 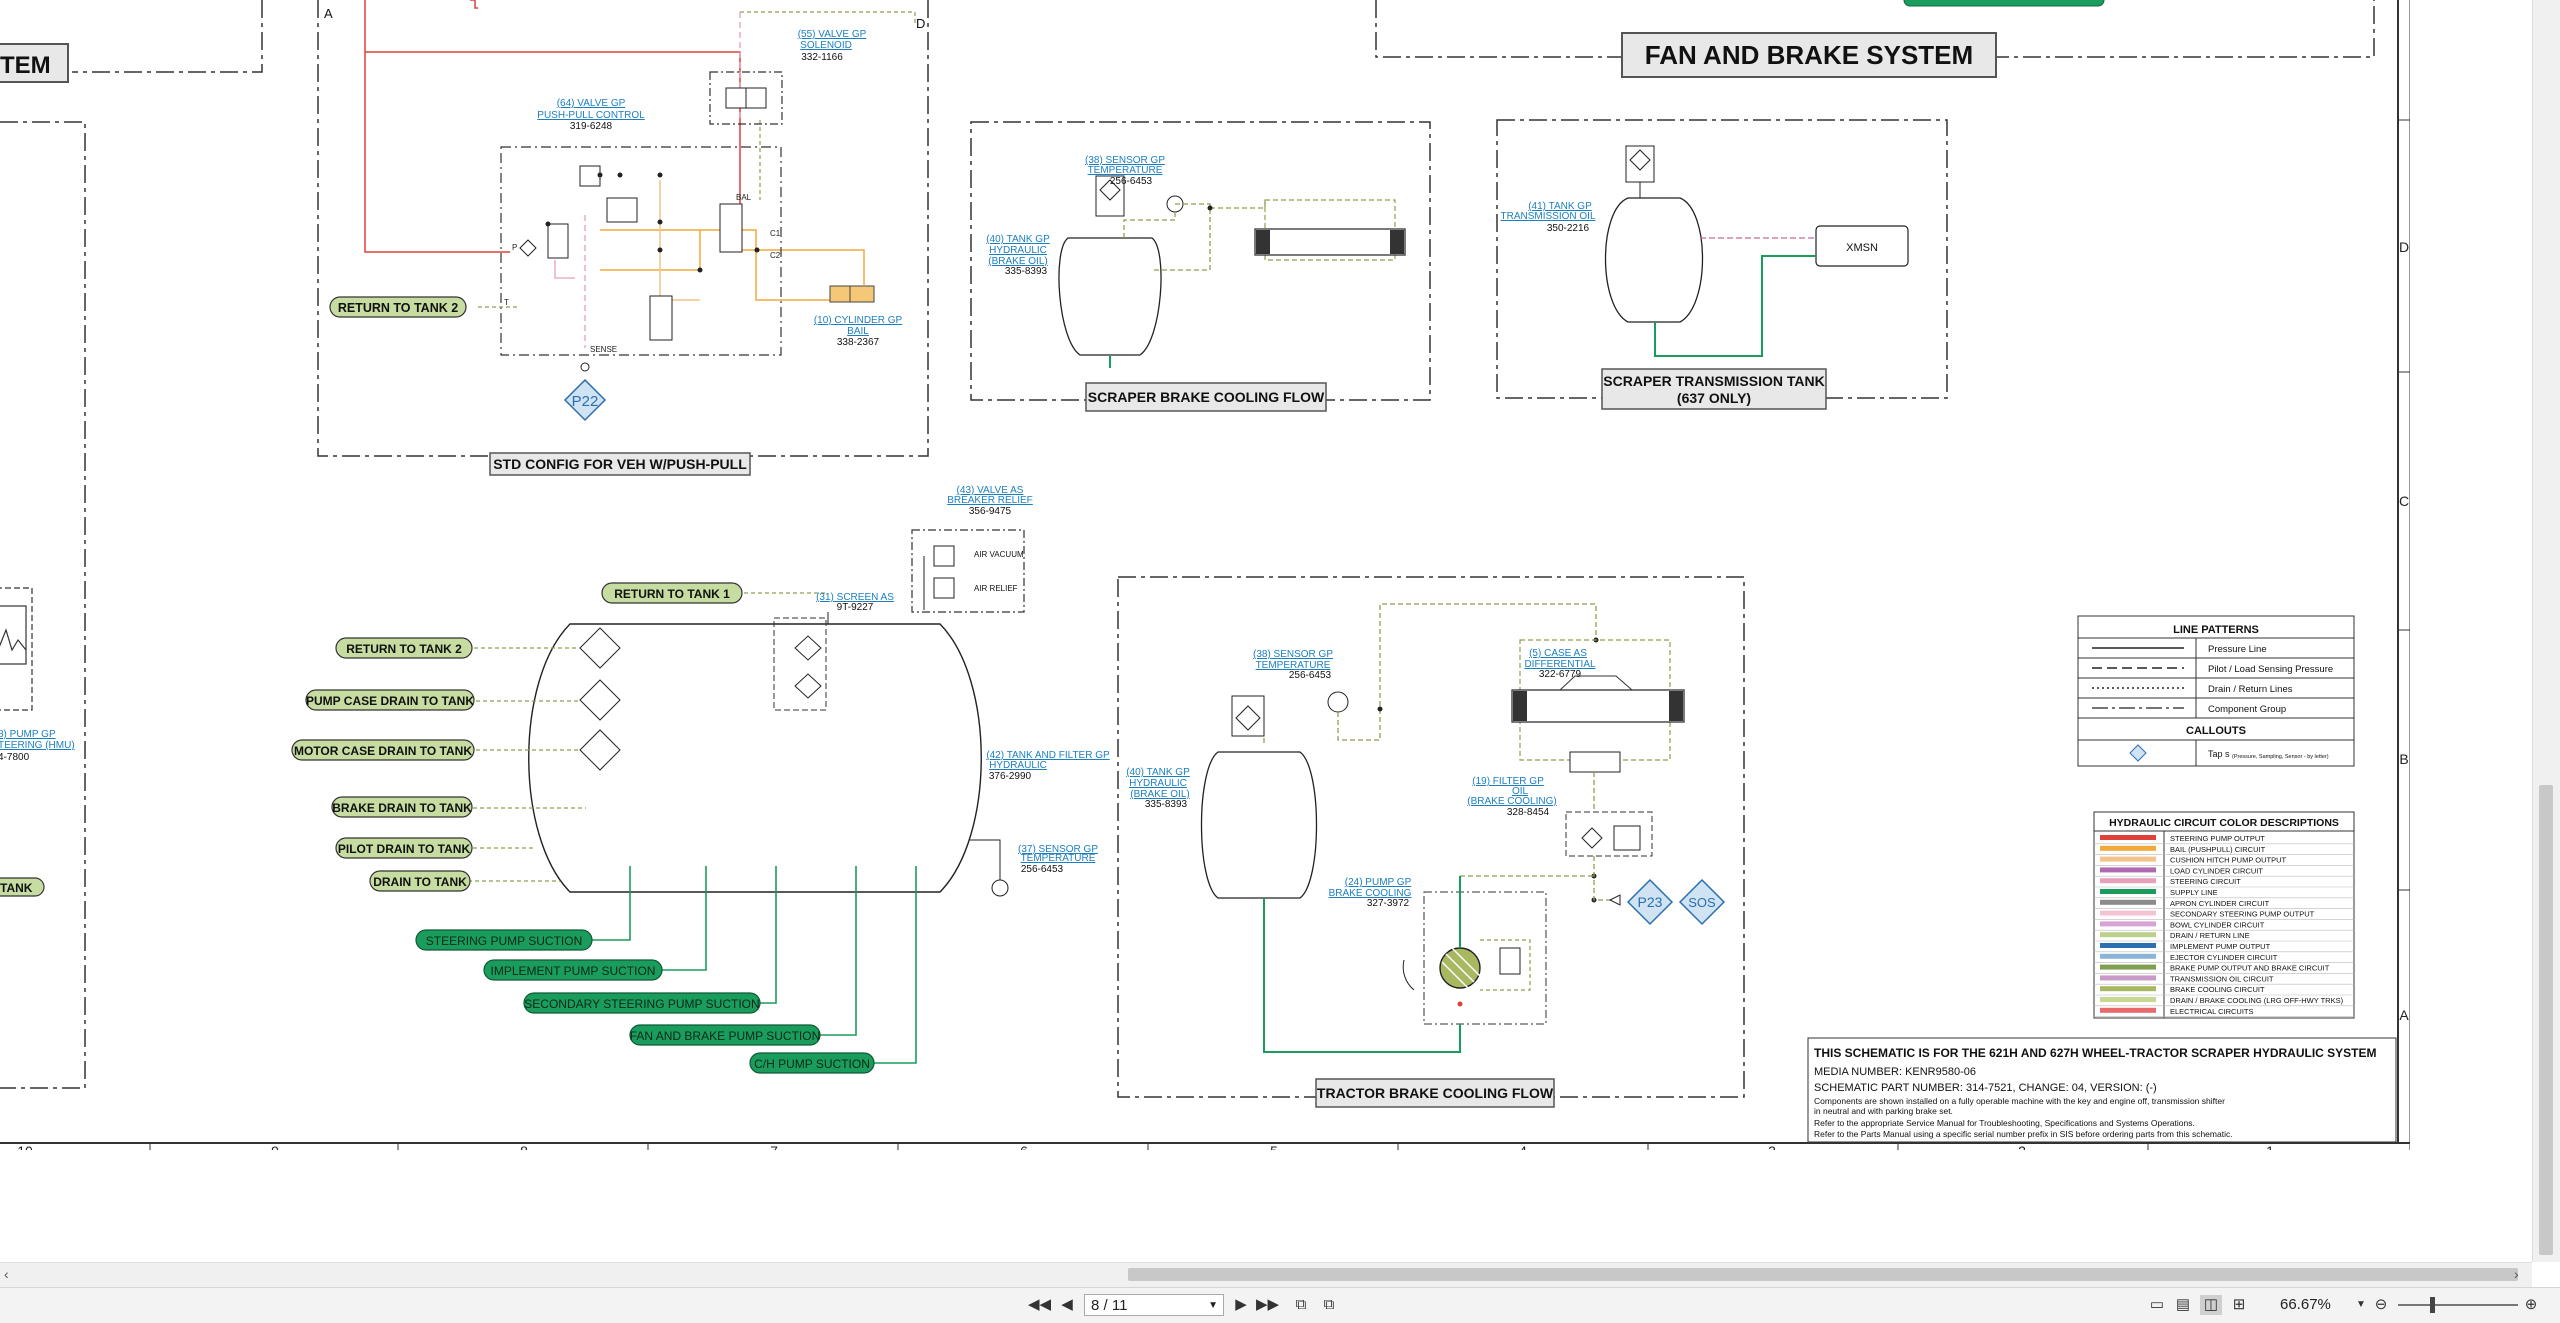 I want to click on callout-5-partno: 322-6779, so click(x=1560, y=674).